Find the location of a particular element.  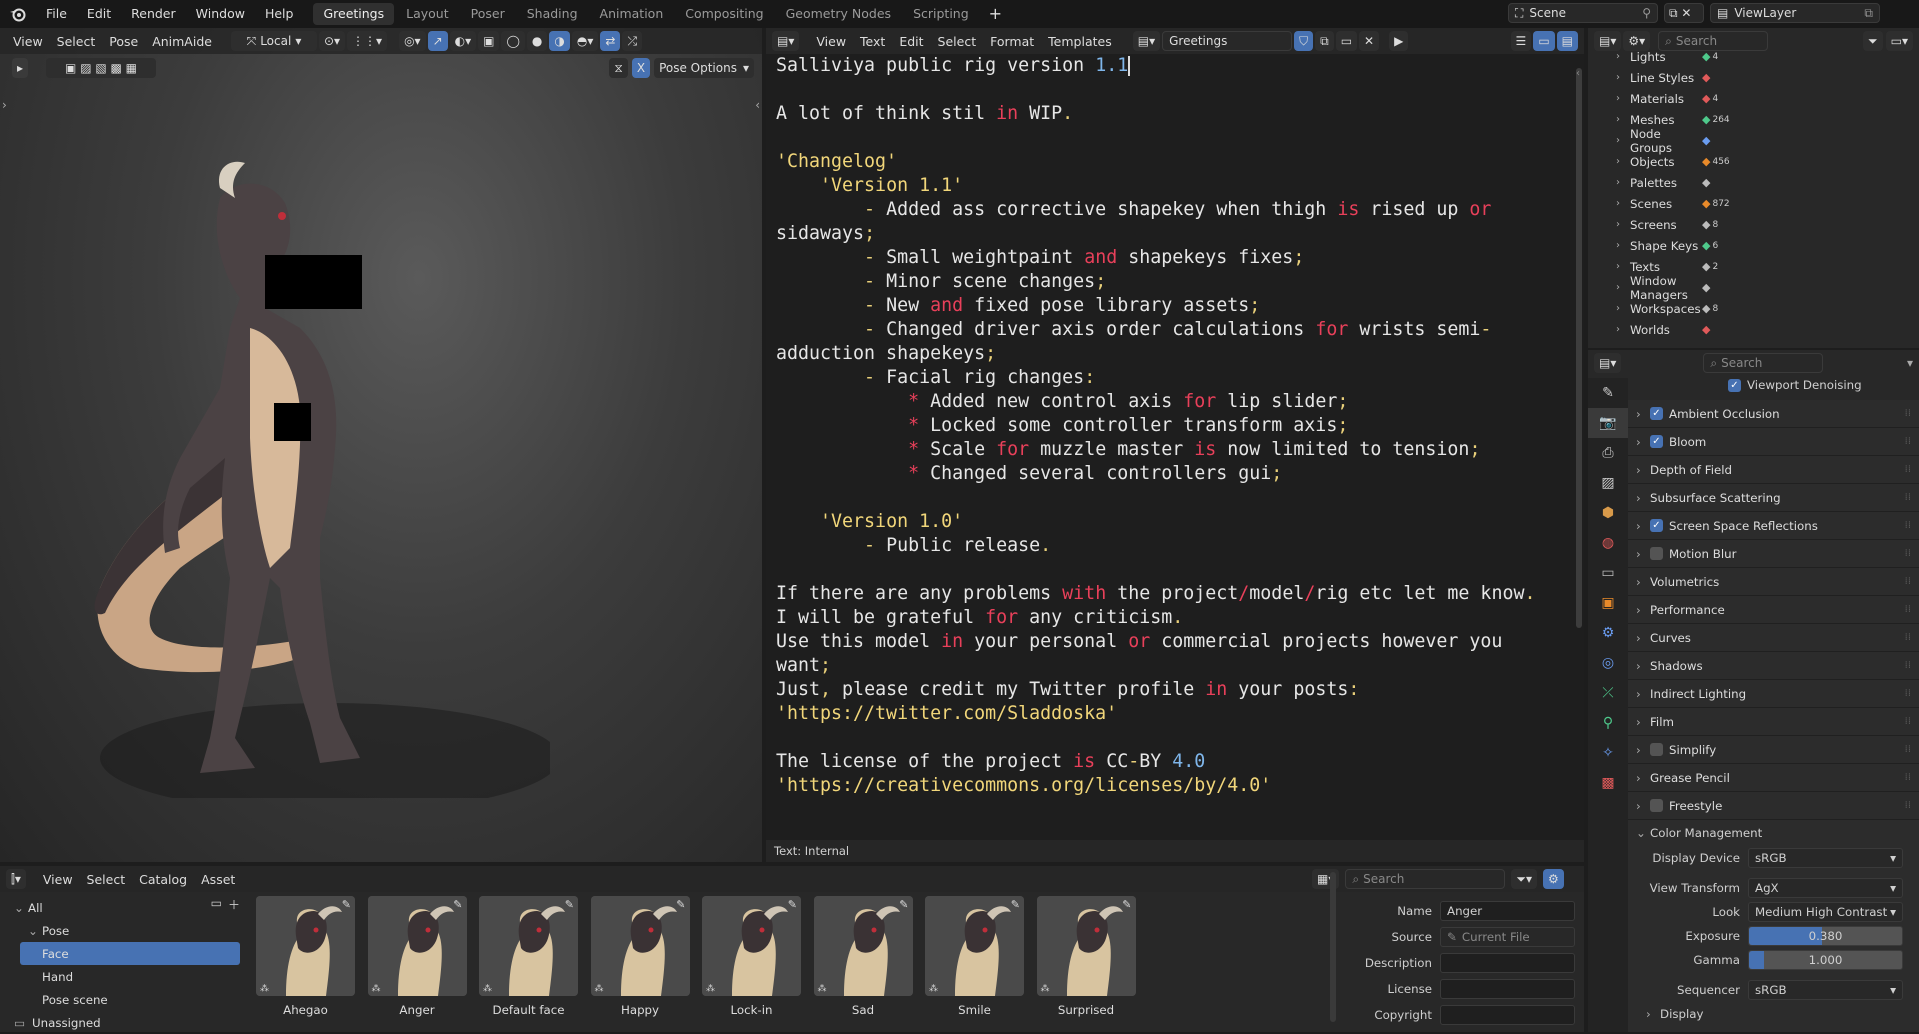

proportional-edit-icon: ◎▾ is located at coordinates (412, 41).